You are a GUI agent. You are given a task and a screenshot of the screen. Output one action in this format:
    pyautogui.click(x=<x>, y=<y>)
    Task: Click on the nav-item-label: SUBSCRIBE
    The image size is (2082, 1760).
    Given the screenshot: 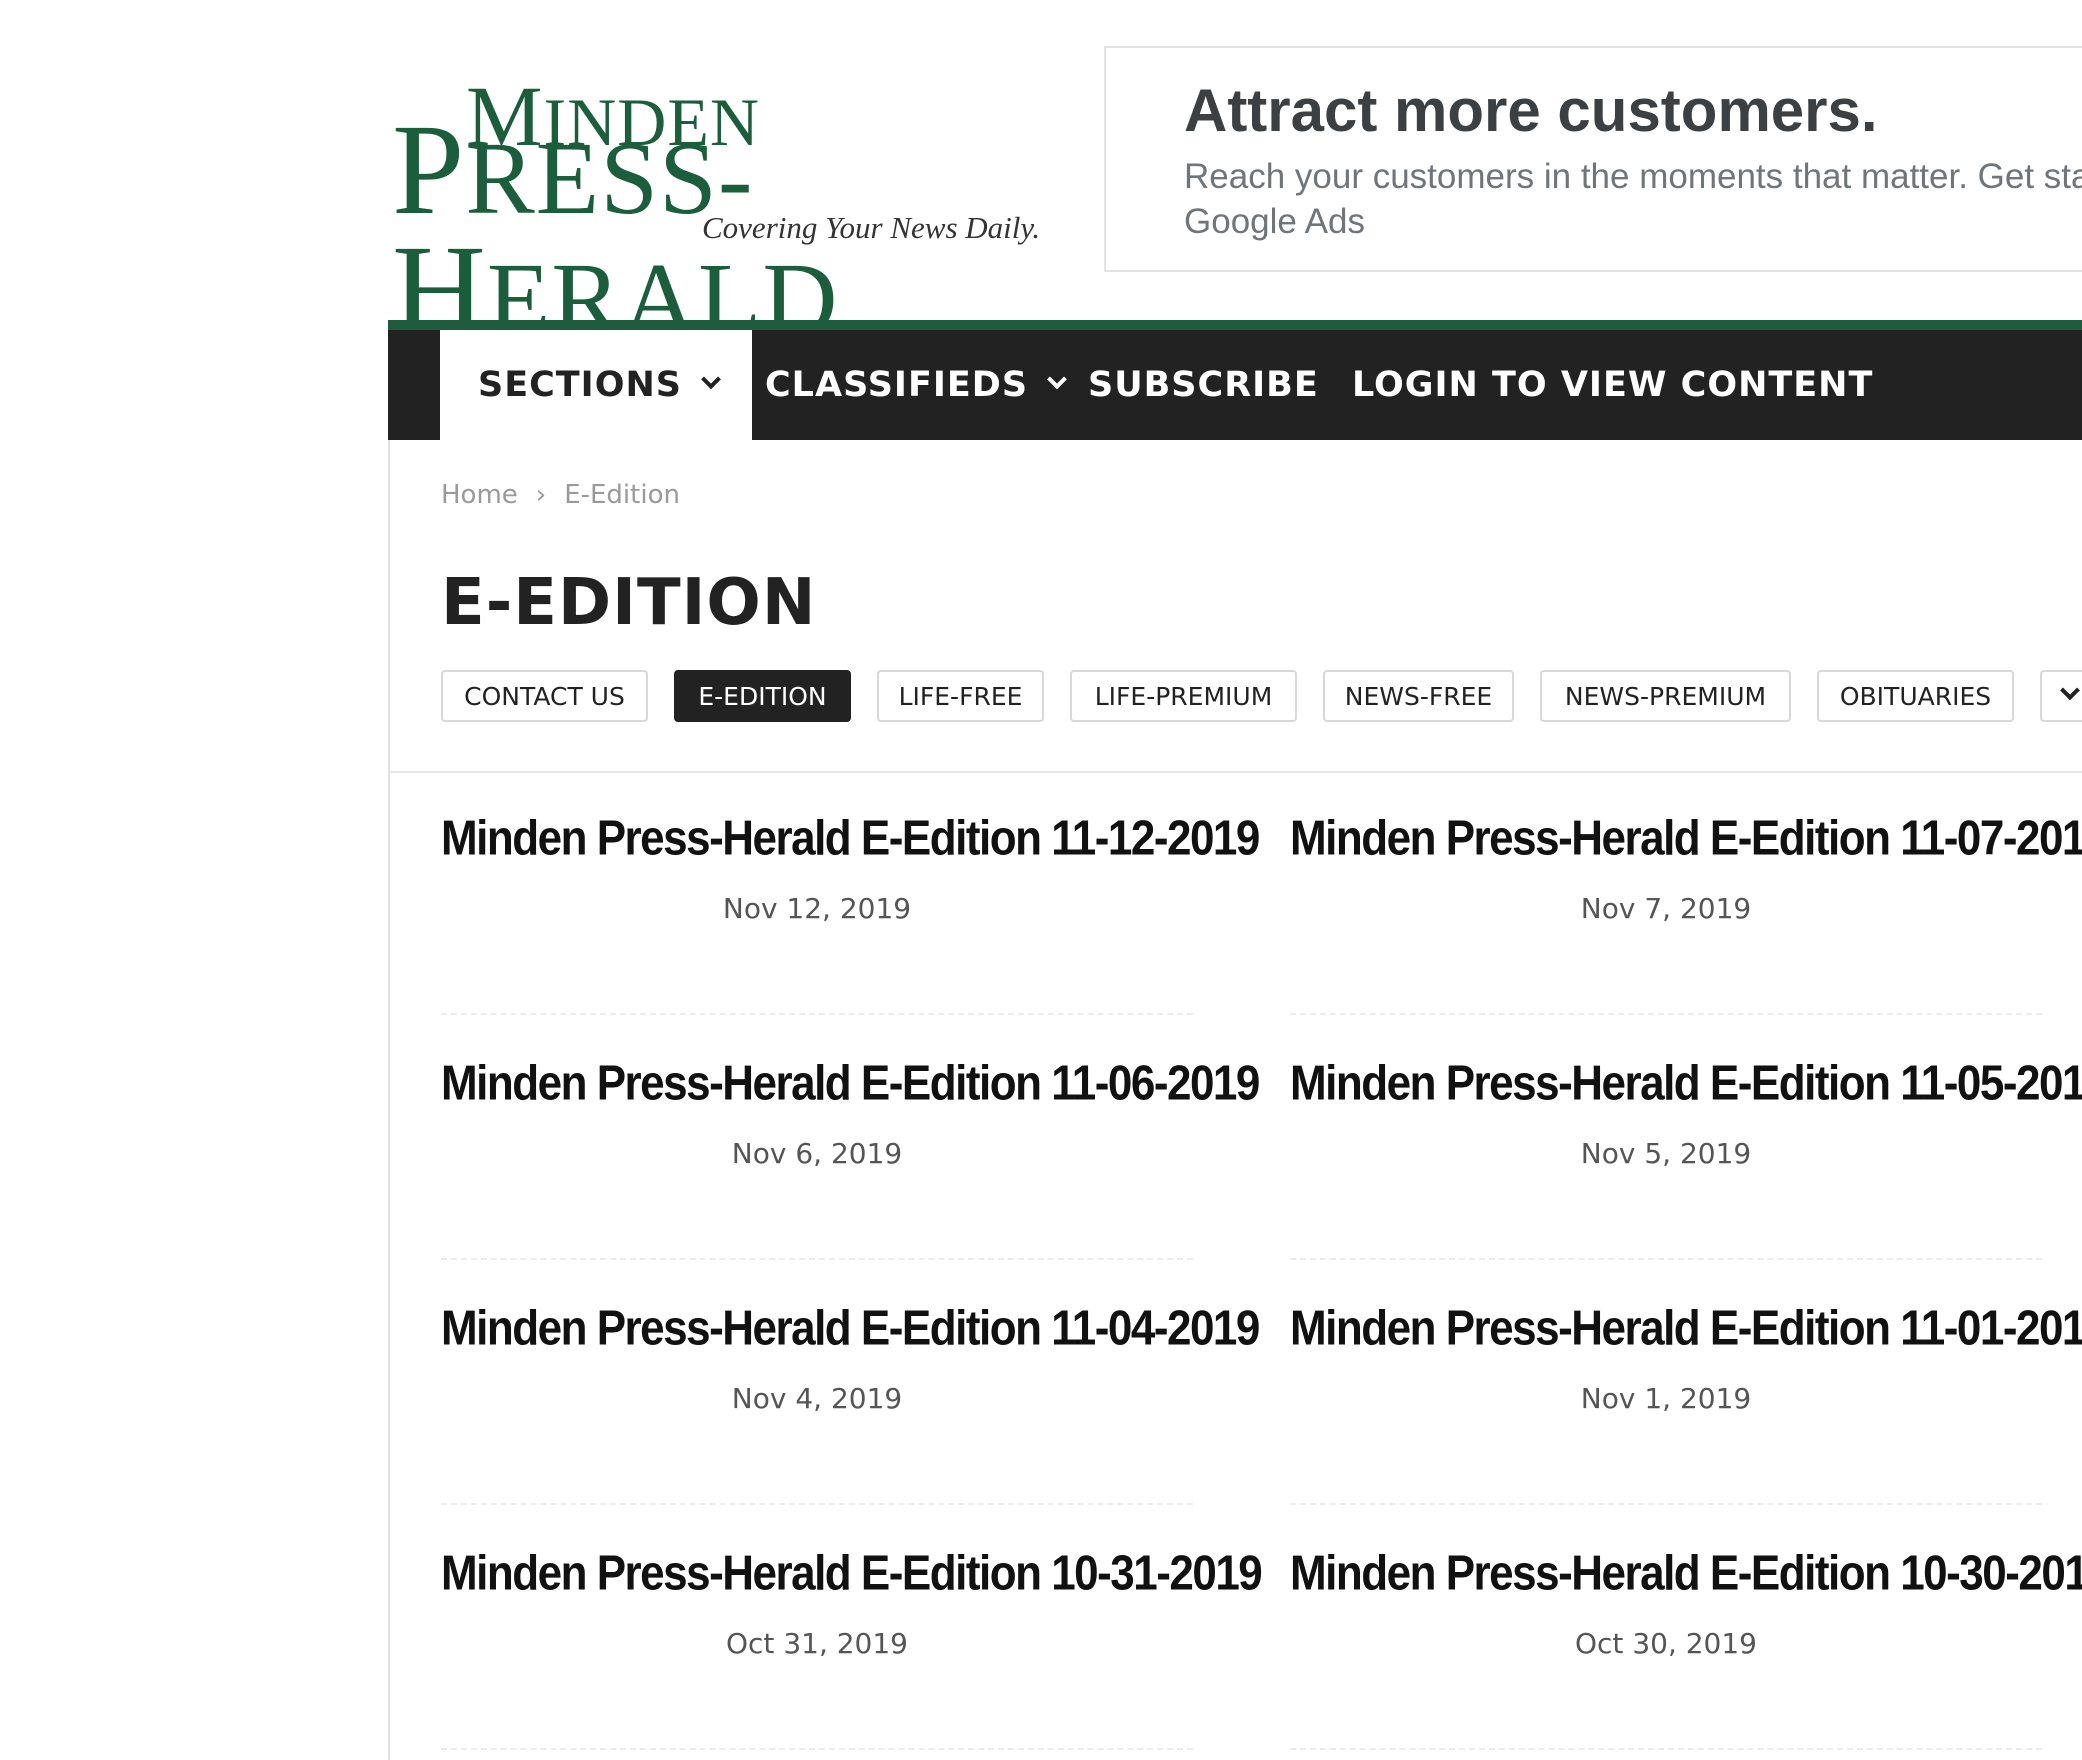 What is the action you would take?
    pyautogui.click(x=1203, y=385)
    